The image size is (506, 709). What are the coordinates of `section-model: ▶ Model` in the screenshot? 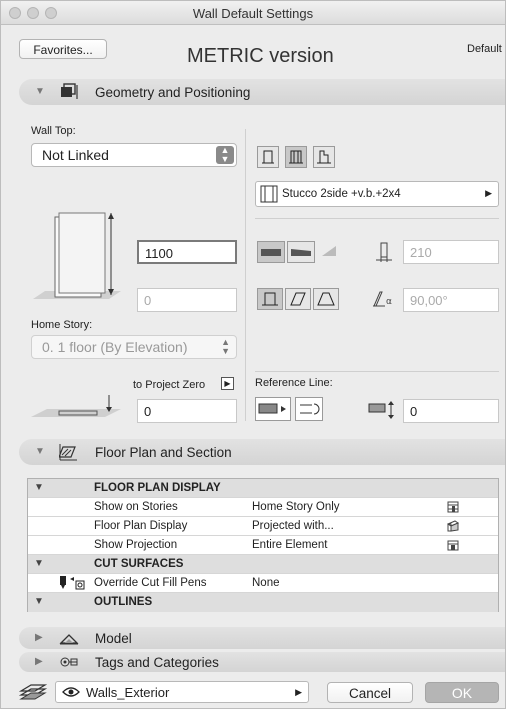 It's located at (262, 638).